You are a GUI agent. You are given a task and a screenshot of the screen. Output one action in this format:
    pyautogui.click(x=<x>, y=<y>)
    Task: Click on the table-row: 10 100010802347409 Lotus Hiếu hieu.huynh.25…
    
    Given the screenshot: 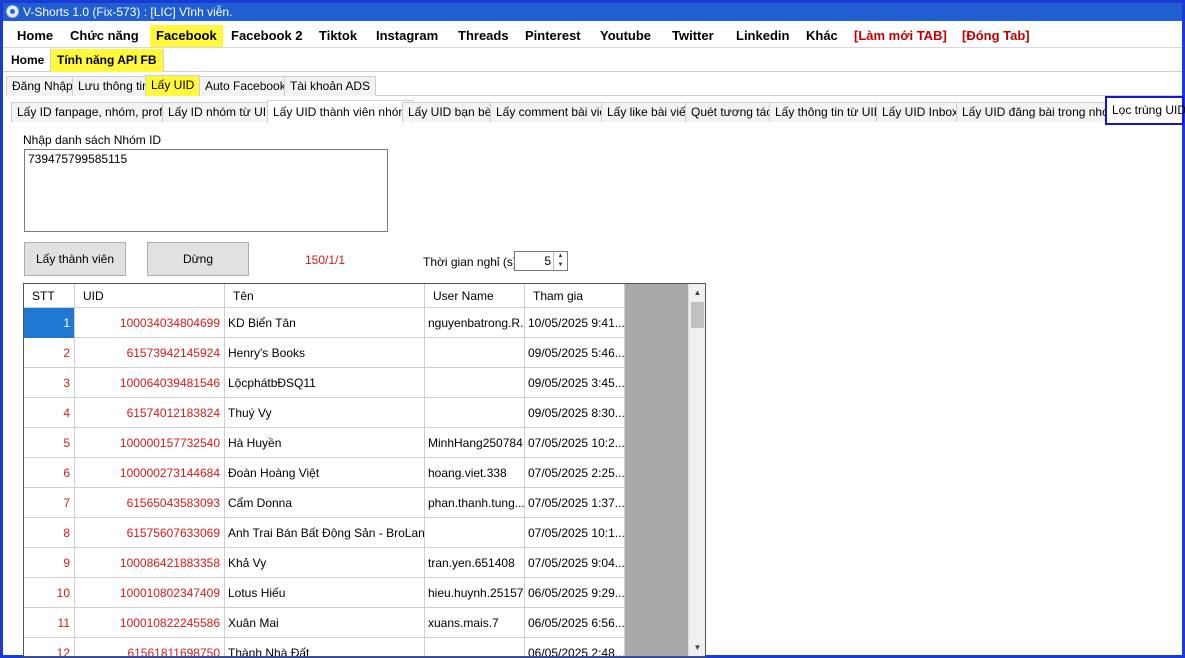 What is the action you would take?
    pyautogui.click(x=324, y=593)
    